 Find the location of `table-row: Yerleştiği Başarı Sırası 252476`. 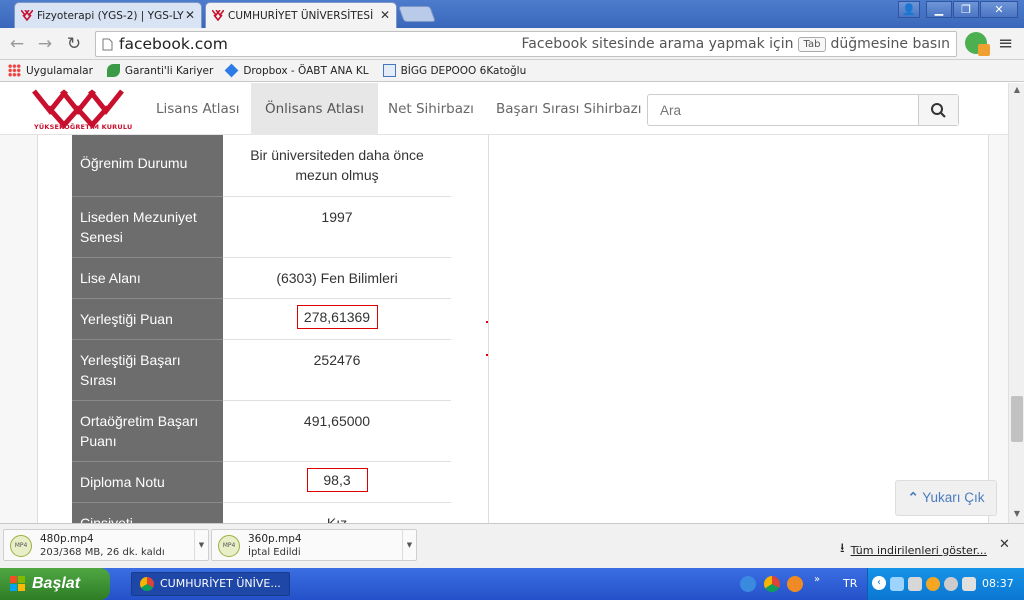

table-row: Yerleştiği Başarı Sırası 252476 is located at coordinates (261, 370).